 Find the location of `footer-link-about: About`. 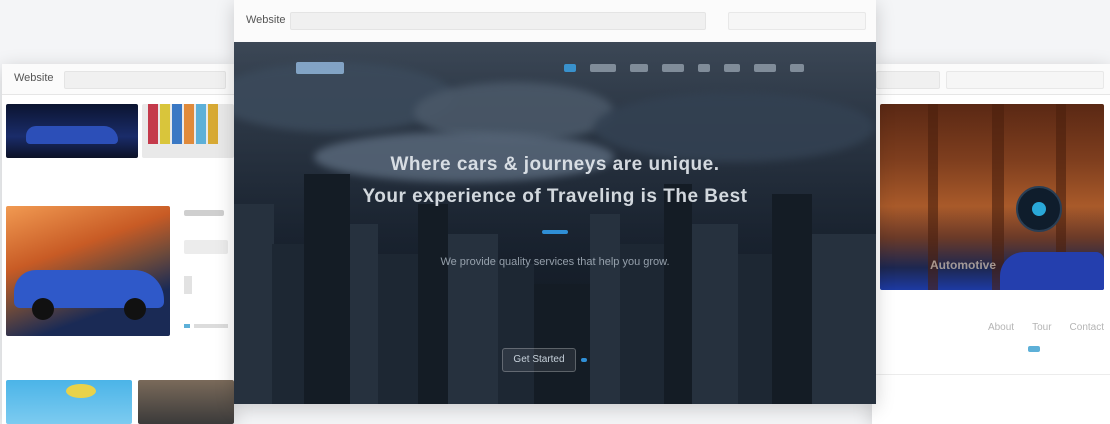

footer-link-about: About is located at coordinates (1001, 327).